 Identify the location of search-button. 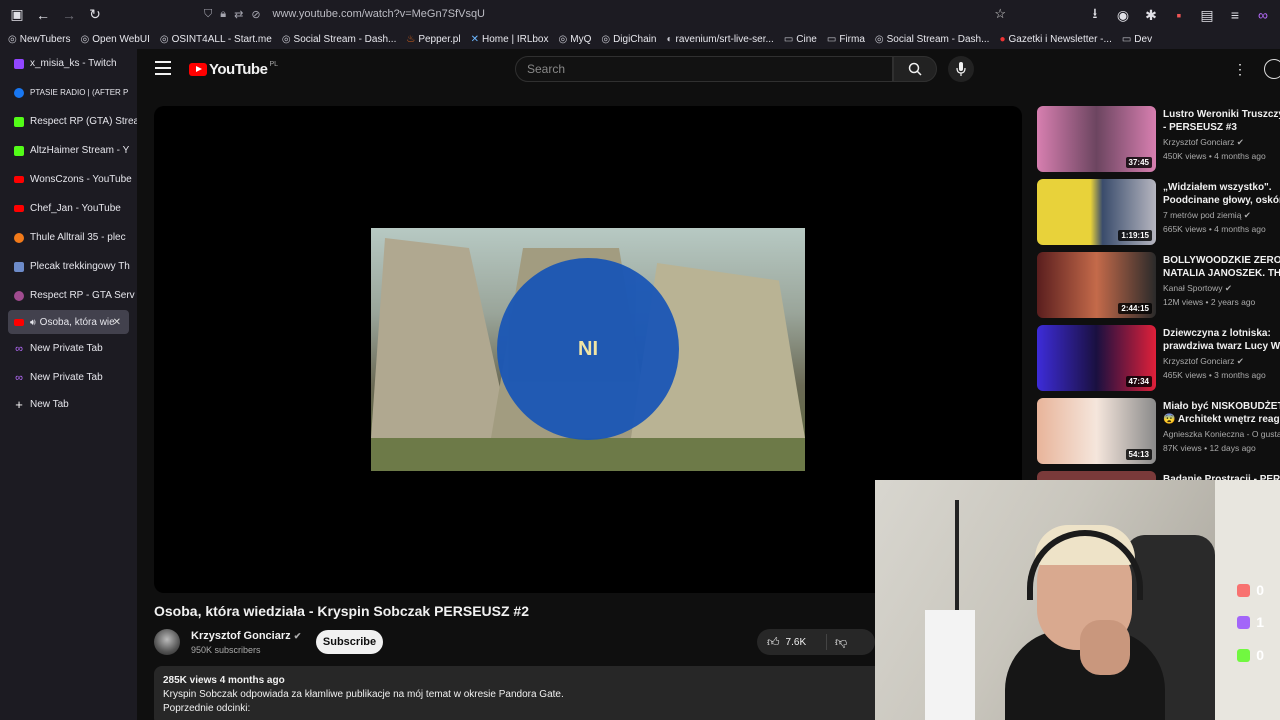
(915, 69).